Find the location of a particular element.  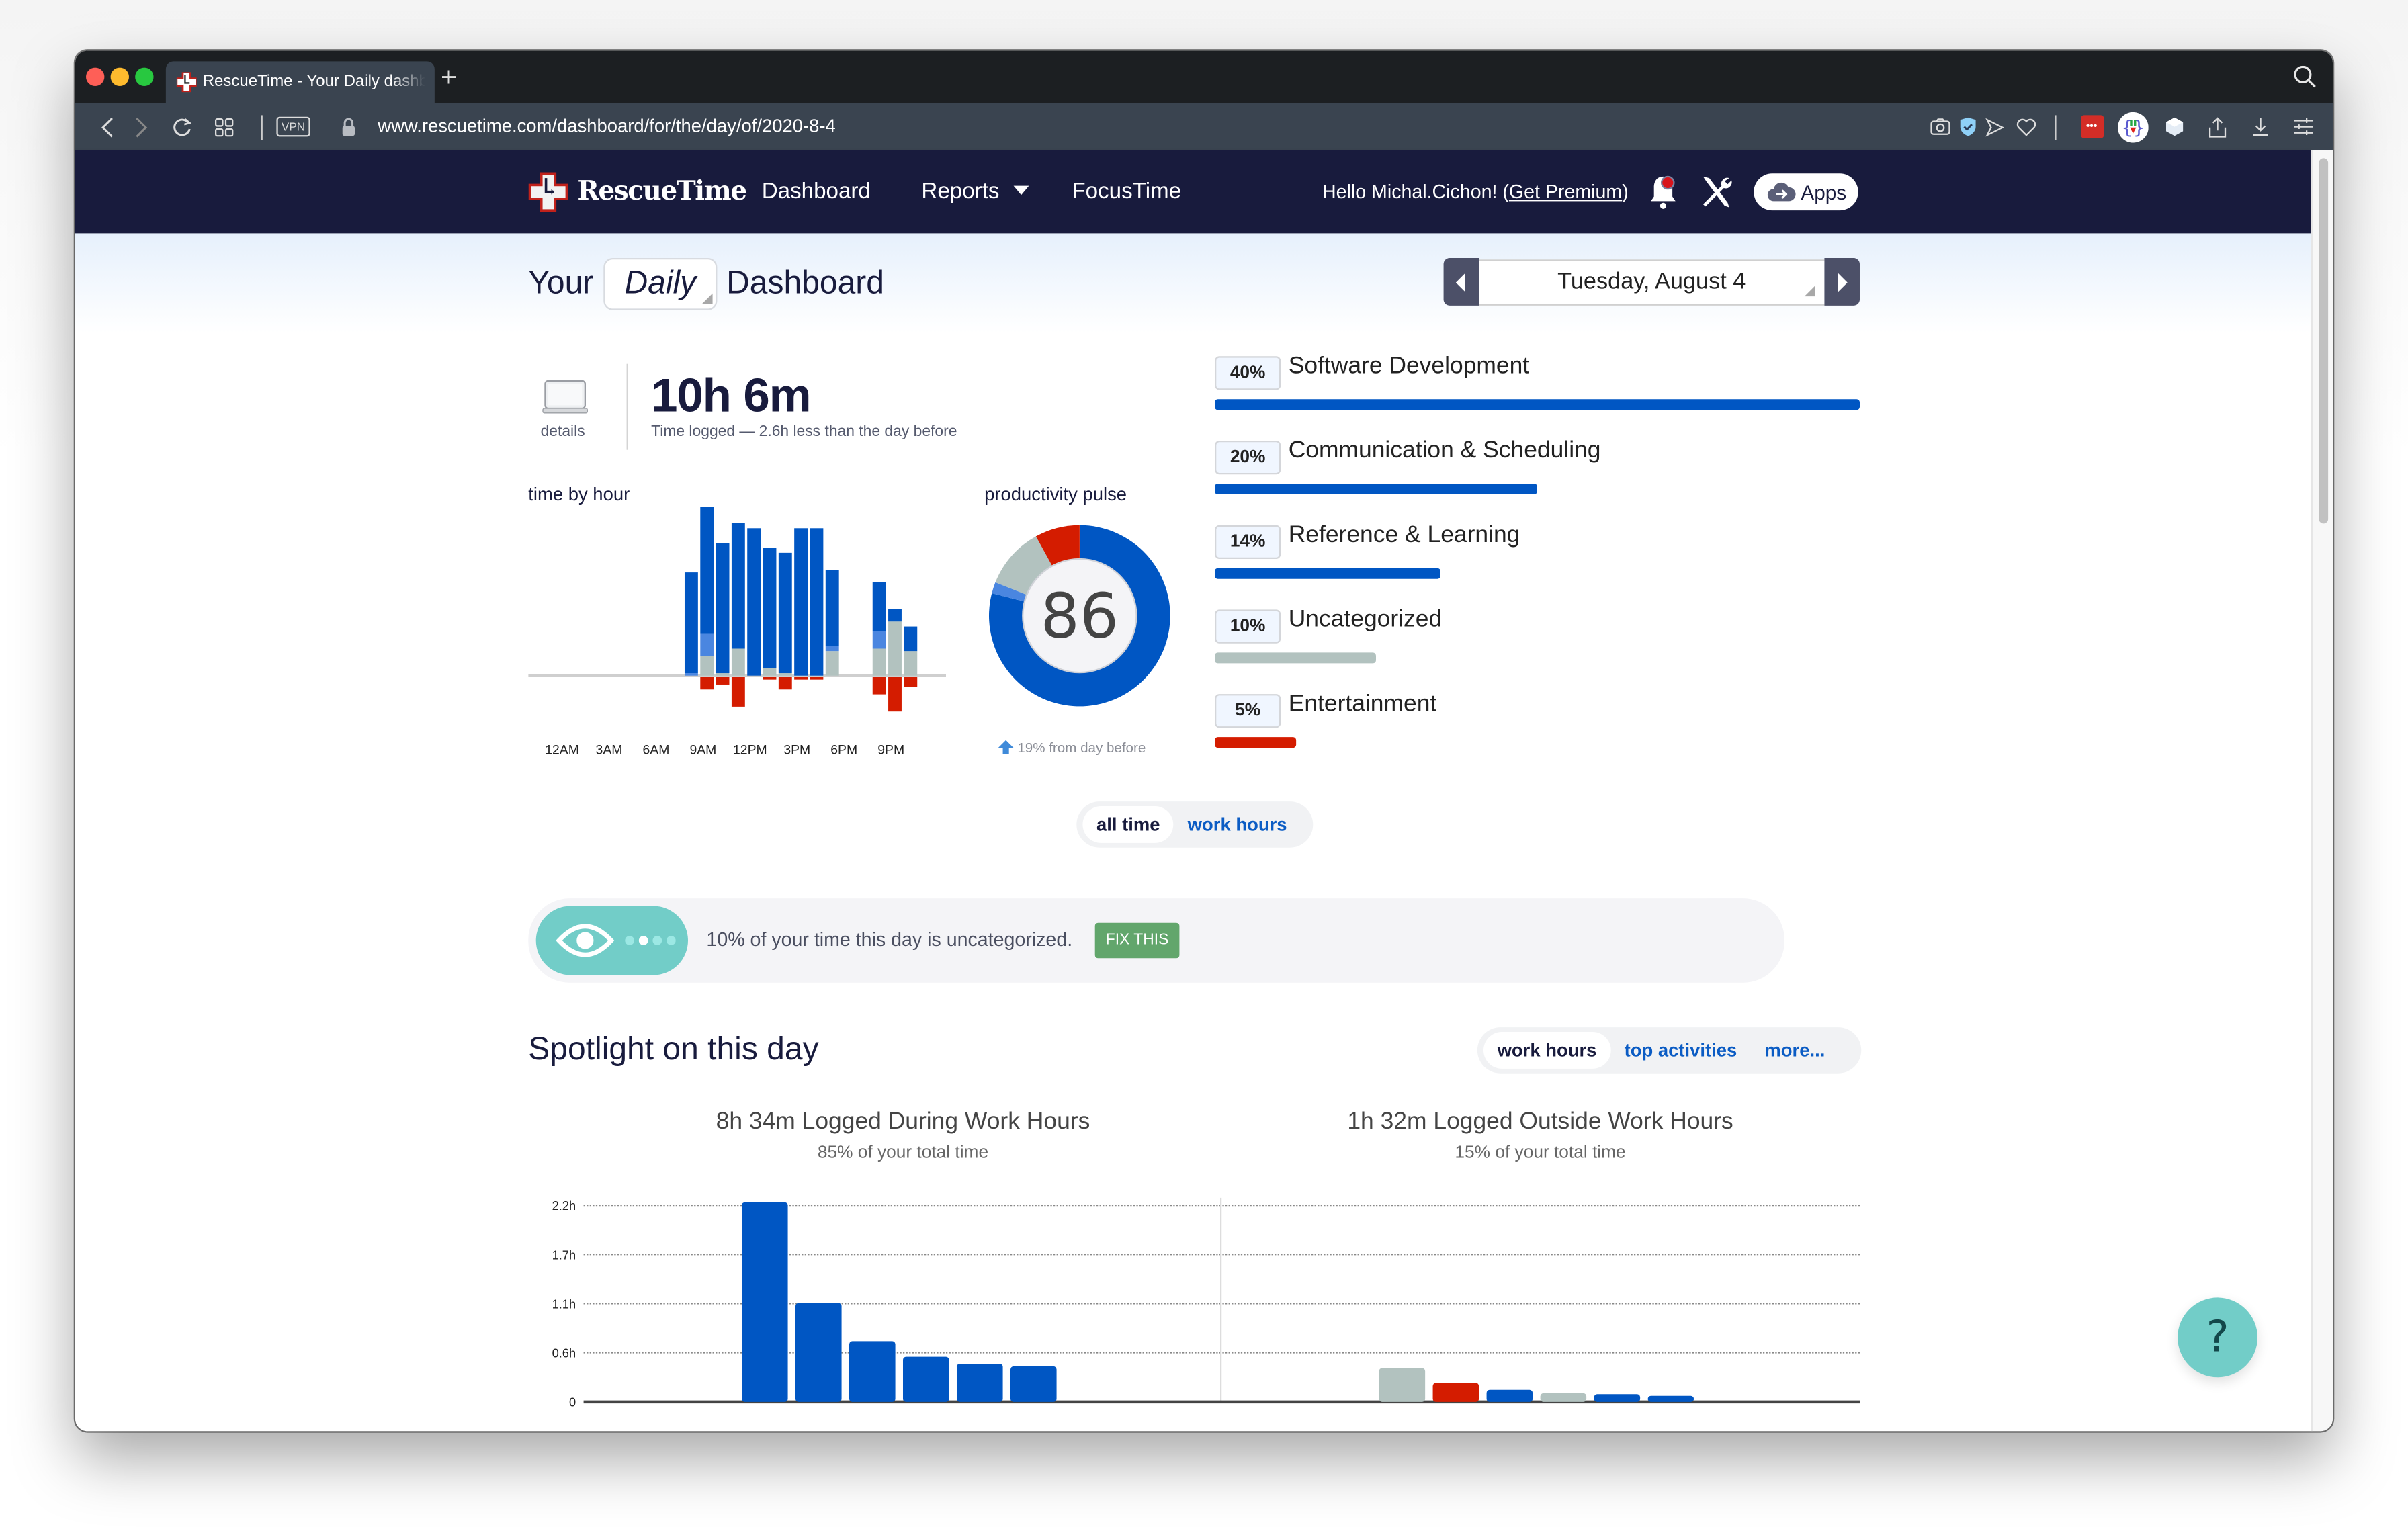

category-name: Uncategorized is located at coordinates (1365, 620).